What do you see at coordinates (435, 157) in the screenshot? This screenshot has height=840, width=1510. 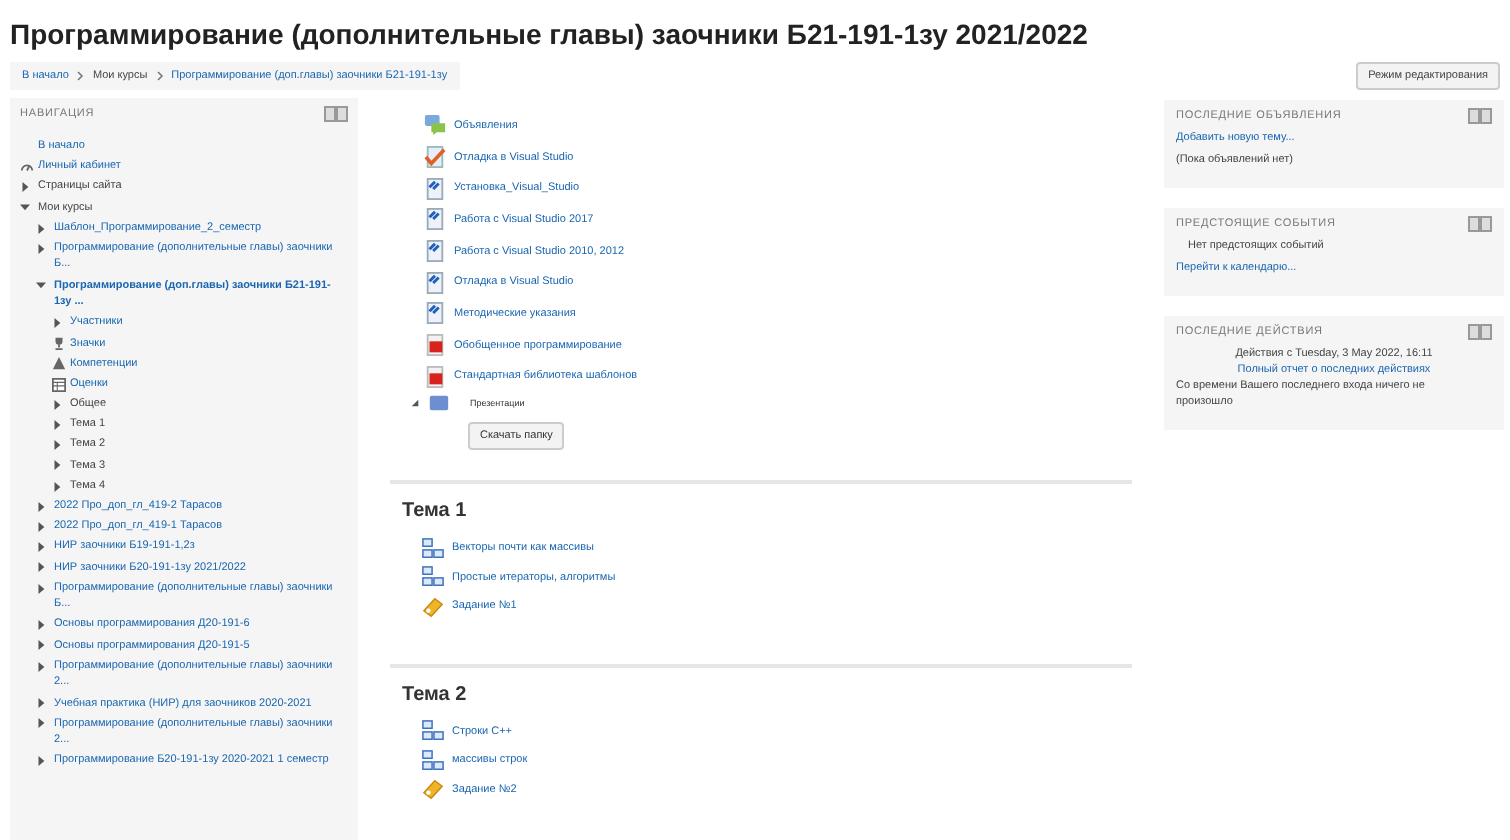 I see `checked-document-icon` at bounding box center [435, 157].